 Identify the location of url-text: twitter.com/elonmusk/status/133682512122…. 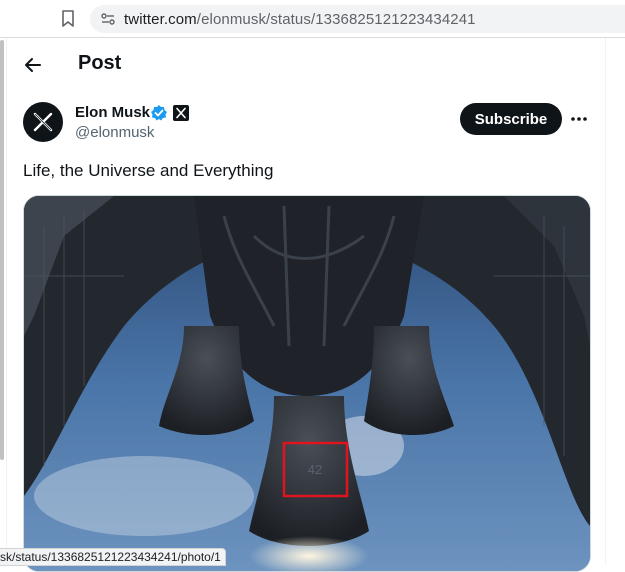
(300, 19).